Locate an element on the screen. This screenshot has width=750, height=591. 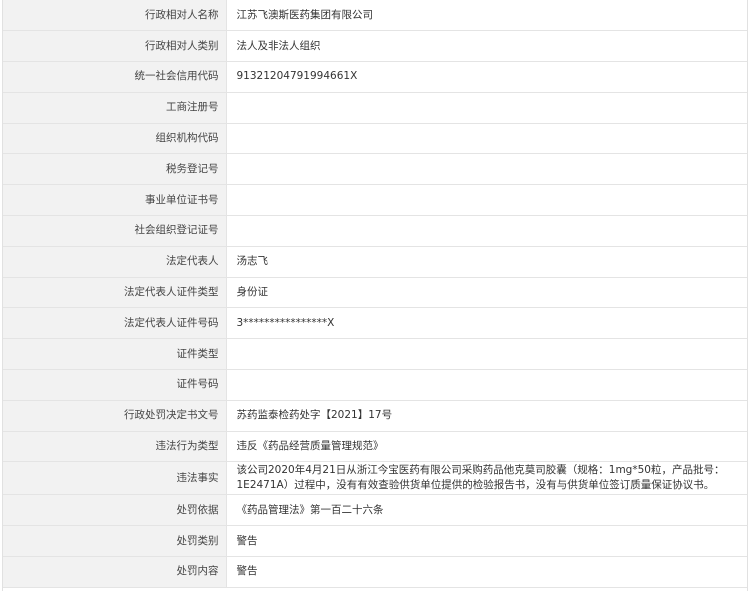
field-value-tax-reg-no is located at coordinates (486, 169).